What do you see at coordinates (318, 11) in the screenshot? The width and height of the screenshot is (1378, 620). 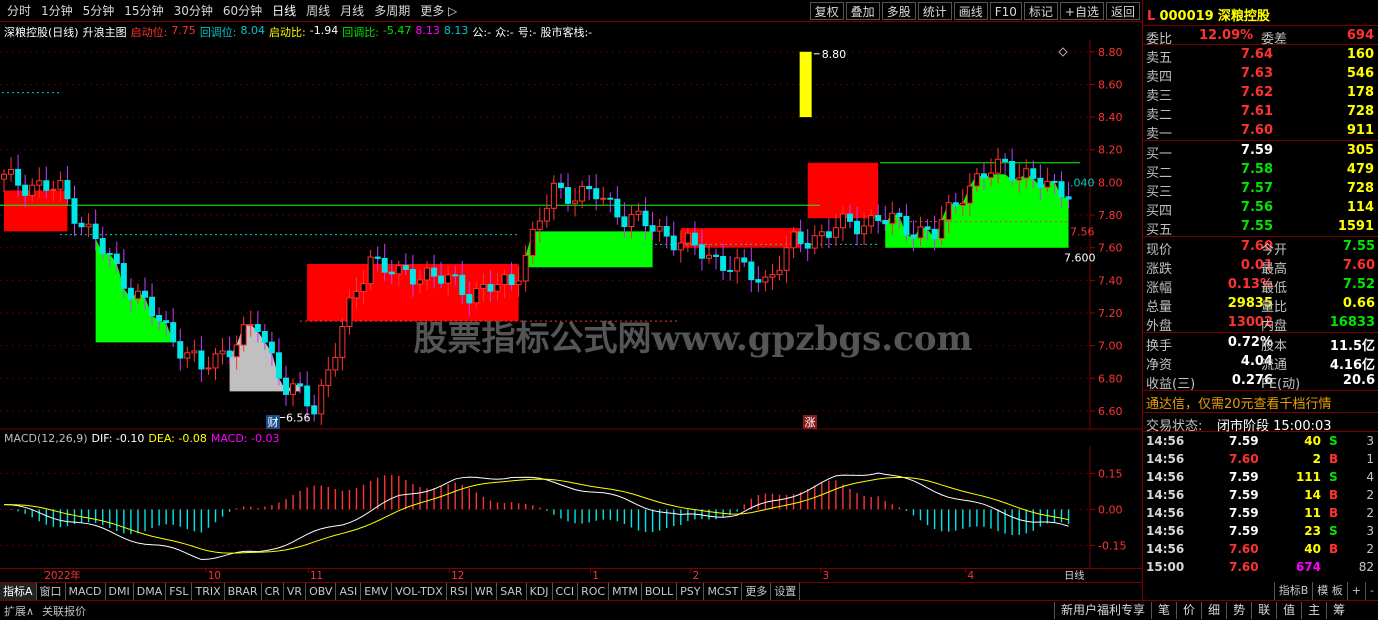 I see `period-tab: 周线` at bounding box center [318, 11].